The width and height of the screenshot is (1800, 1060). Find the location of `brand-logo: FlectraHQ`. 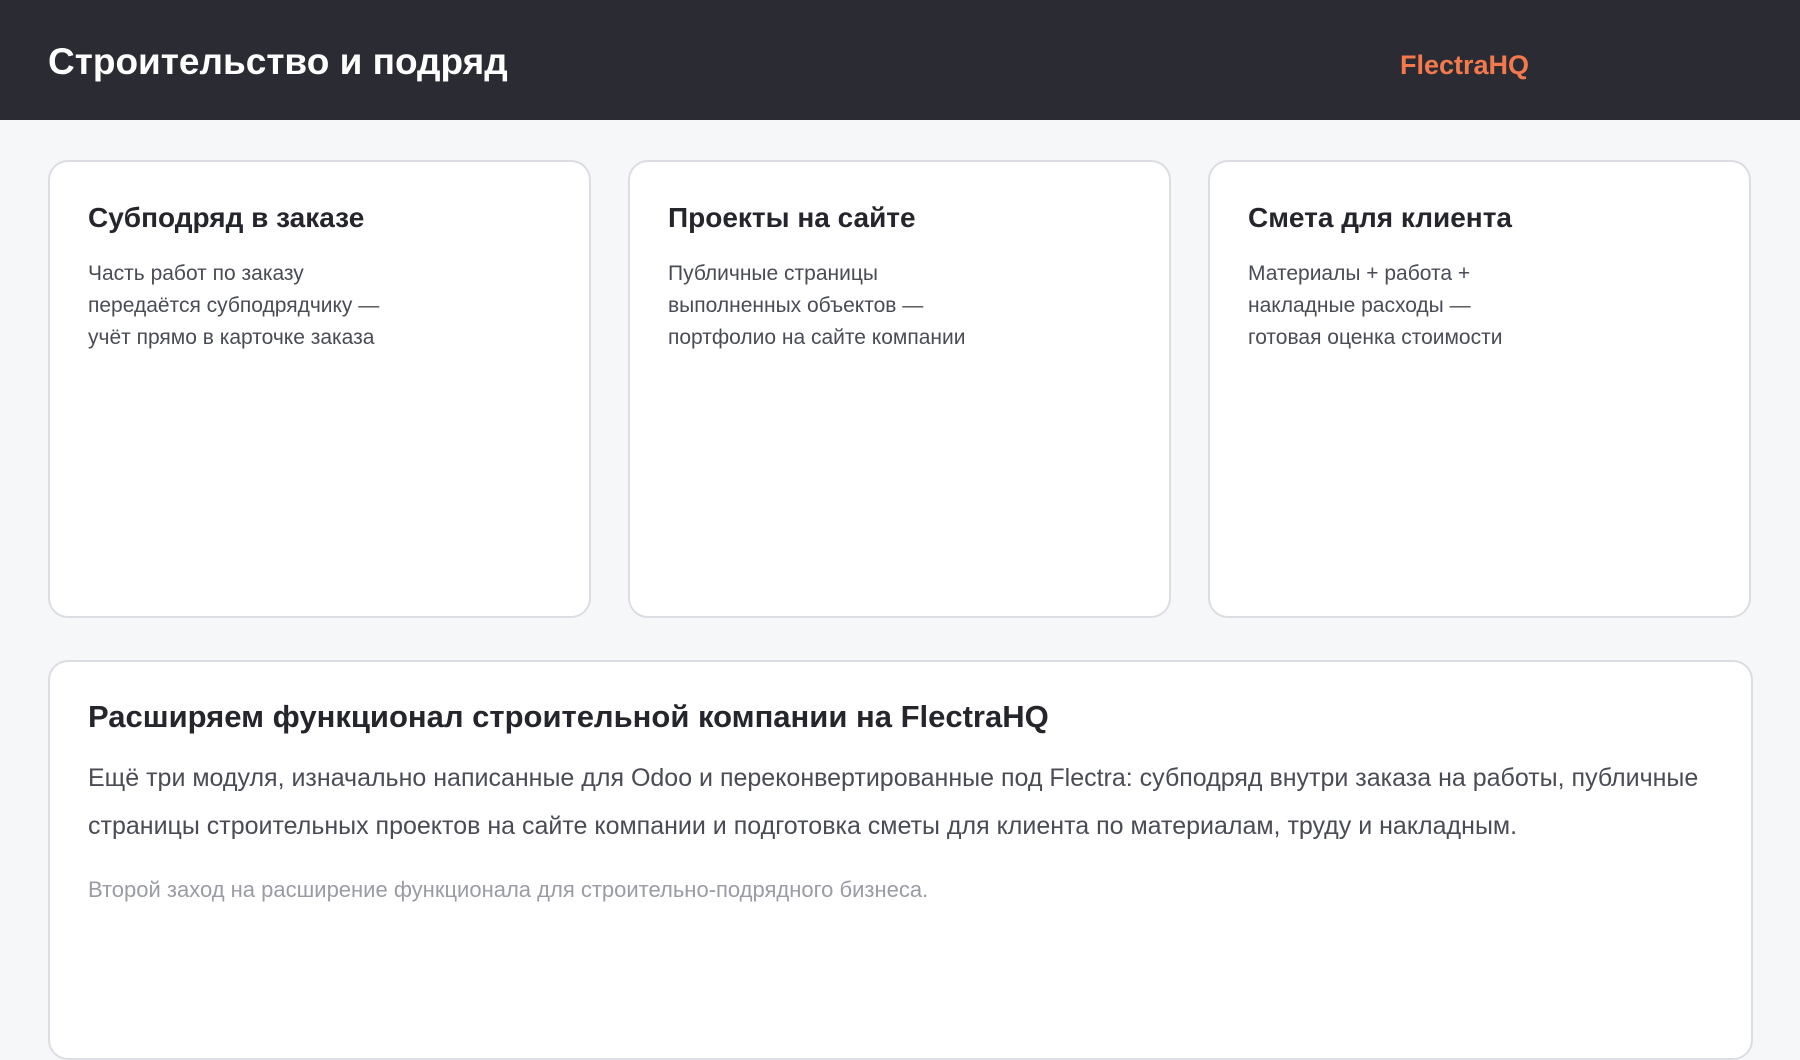

brand-logo: FlectraHQ is located at coordinates (1464, 65).